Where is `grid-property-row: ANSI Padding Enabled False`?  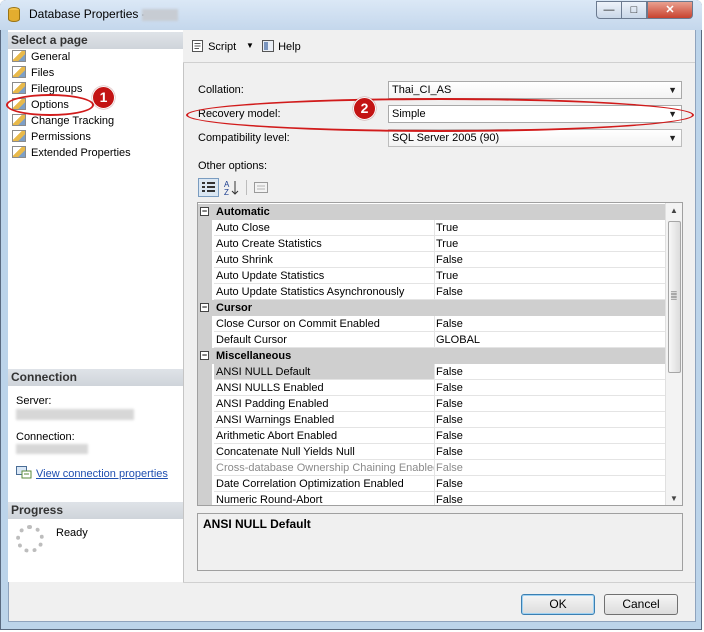 grid-property-row: ANSI Padding Enabled False is located at coordinates (432, 404).